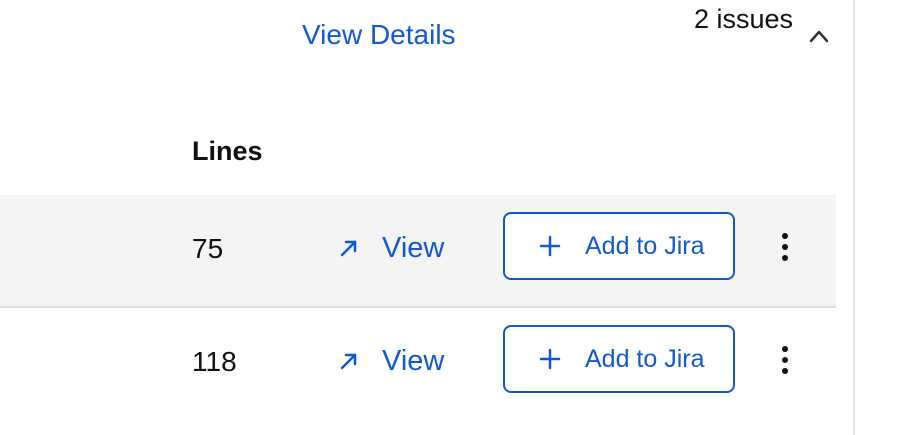  Describe the element at coordinates (744, 19) in the screenshot. I see `issues-count: 2 issues` at that location.